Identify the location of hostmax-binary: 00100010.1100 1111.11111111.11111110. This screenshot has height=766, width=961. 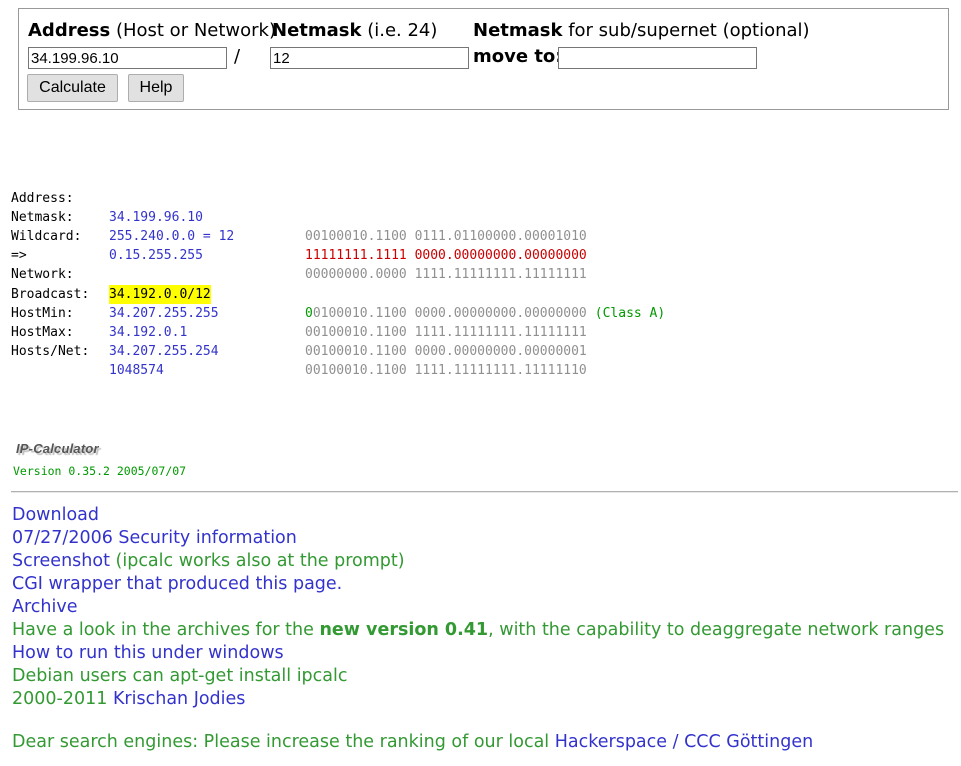
(446, 370).